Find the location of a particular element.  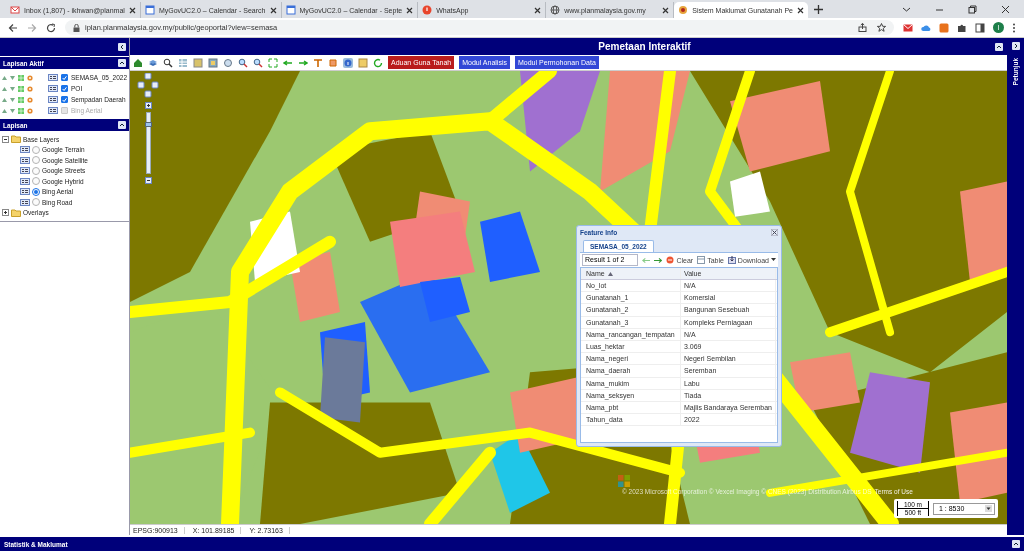

emblem-icon is located at coordinates (683, 10).